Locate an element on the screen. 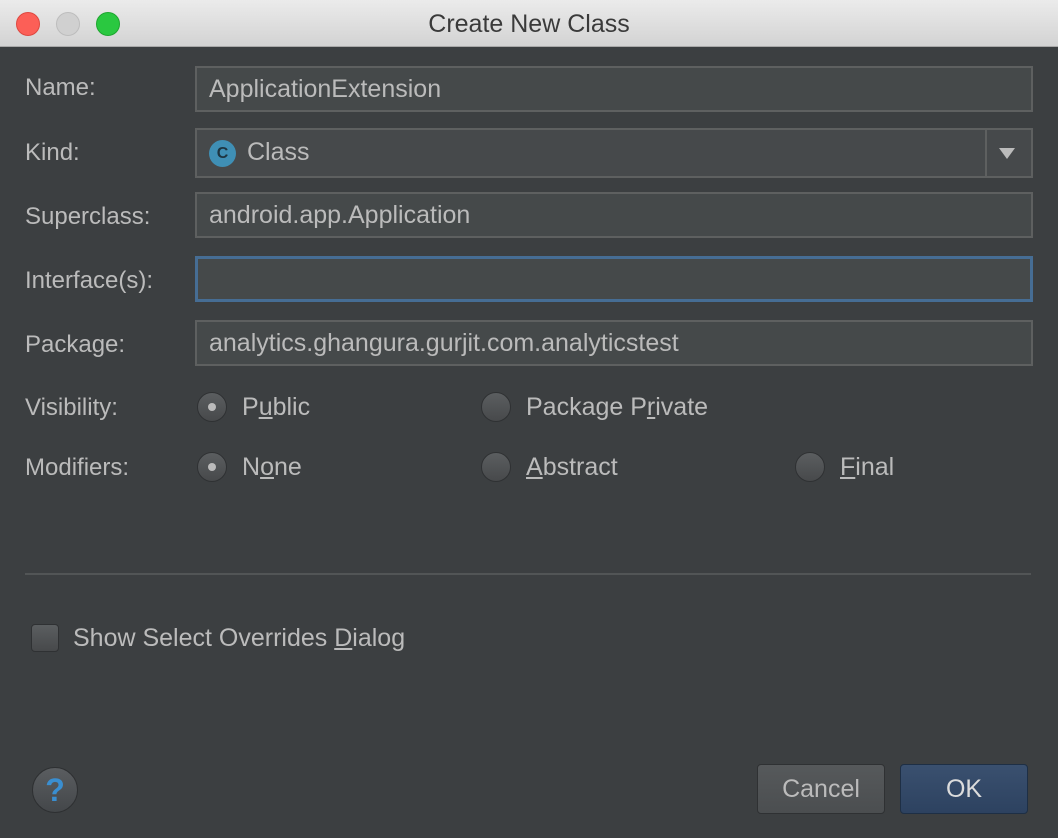 Image resolution: width=1058 pixels, height=838 pixels. modifiers-final-label: Final is located at coordinates (867, 466).